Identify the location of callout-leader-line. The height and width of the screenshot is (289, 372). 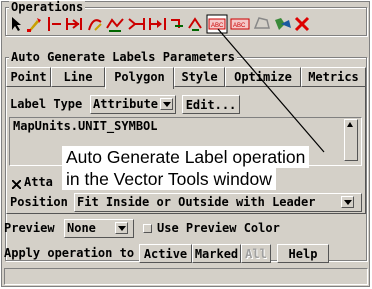
(271, 90).